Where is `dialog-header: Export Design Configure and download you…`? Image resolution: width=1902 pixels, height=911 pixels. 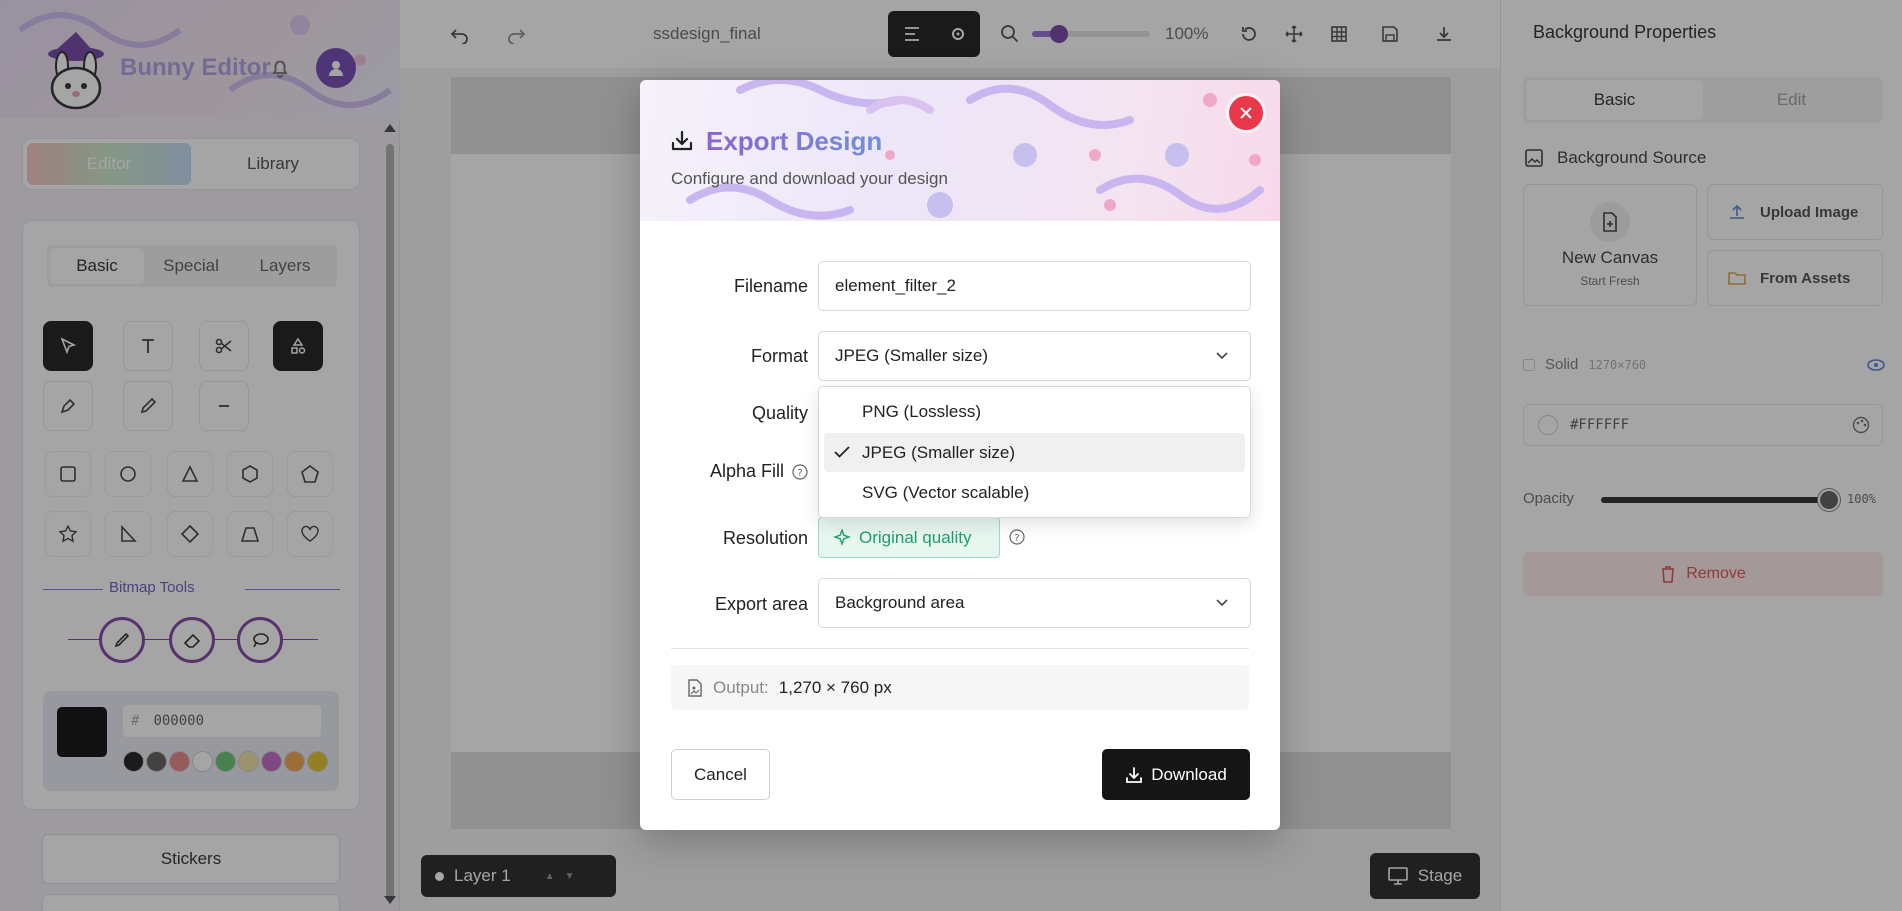
dialog-header: Export Design Configure and download you… is located at coordinates (960, 150).